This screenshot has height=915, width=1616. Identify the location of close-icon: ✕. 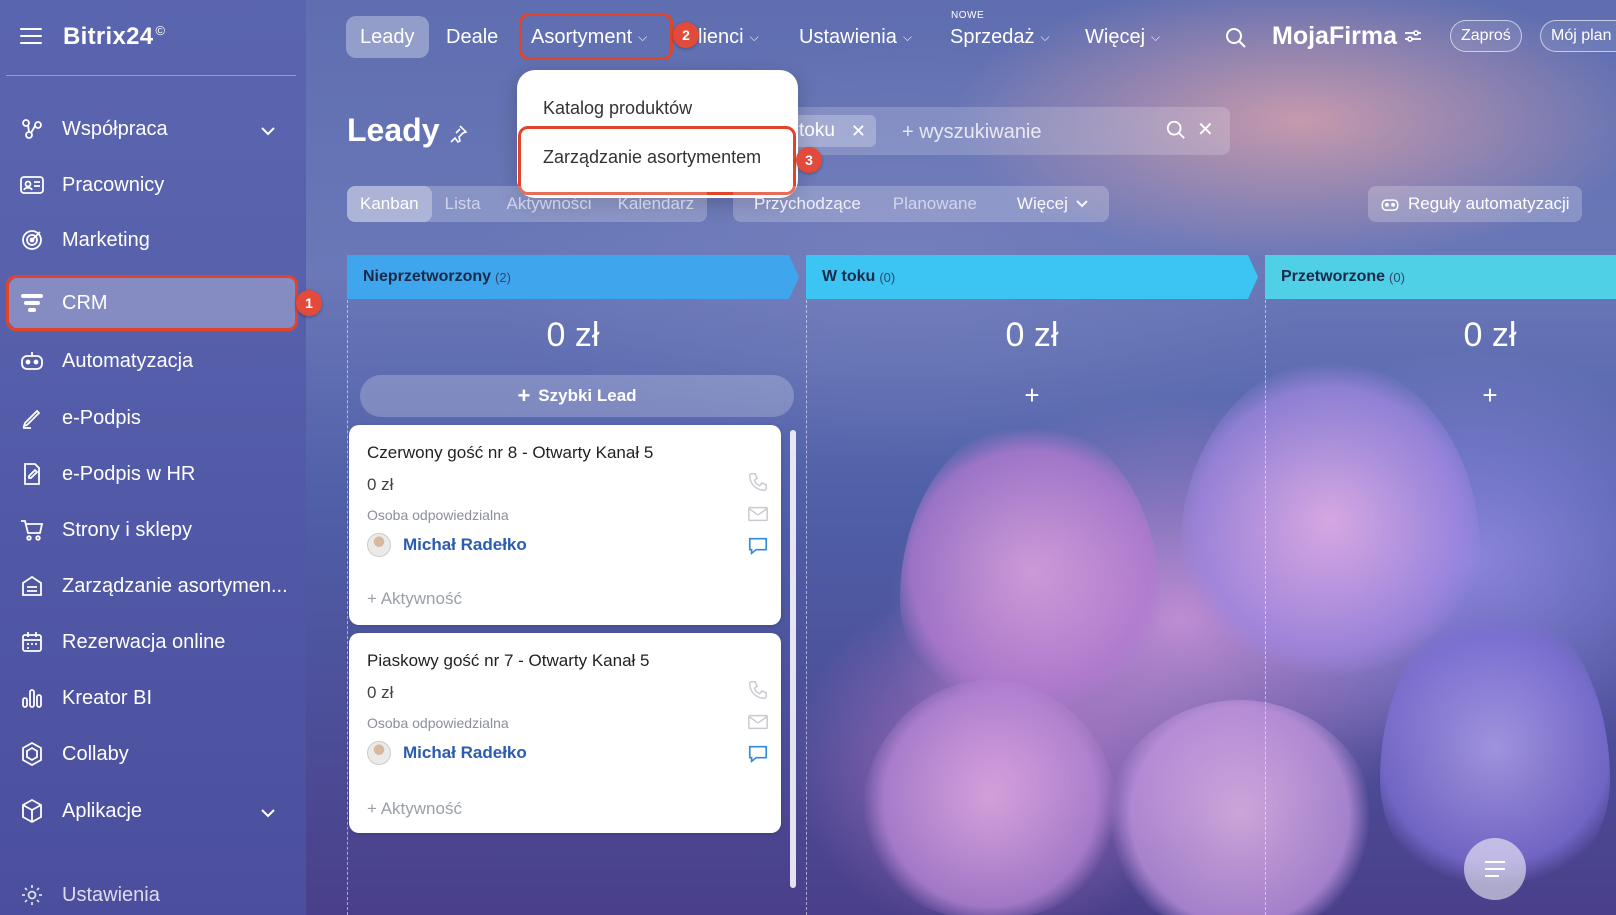
(858, 131).